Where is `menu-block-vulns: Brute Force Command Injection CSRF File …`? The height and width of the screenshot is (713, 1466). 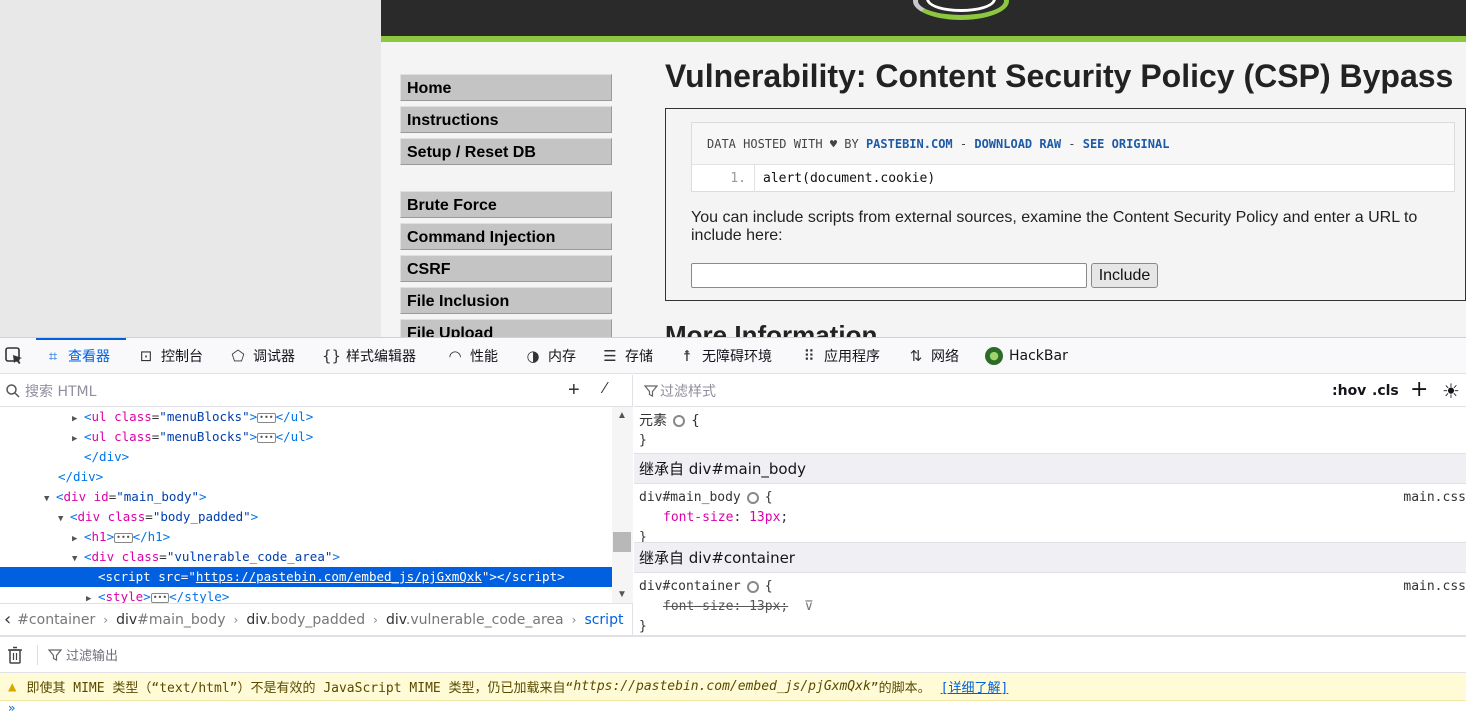 menu-block-vulns: Brute Force Command Injection CSRF File … is located at coordinates (506, 264).